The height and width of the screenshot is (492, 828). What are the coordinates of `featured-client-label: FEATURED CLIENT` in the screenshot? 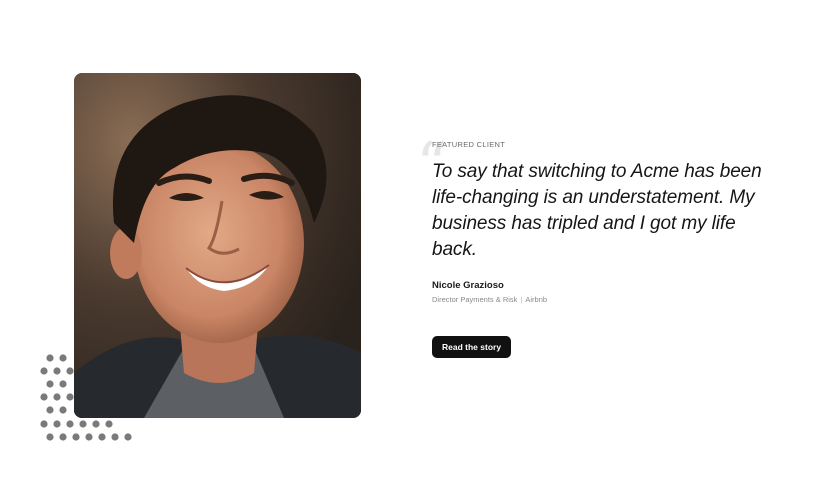 It's located at (469, 144).